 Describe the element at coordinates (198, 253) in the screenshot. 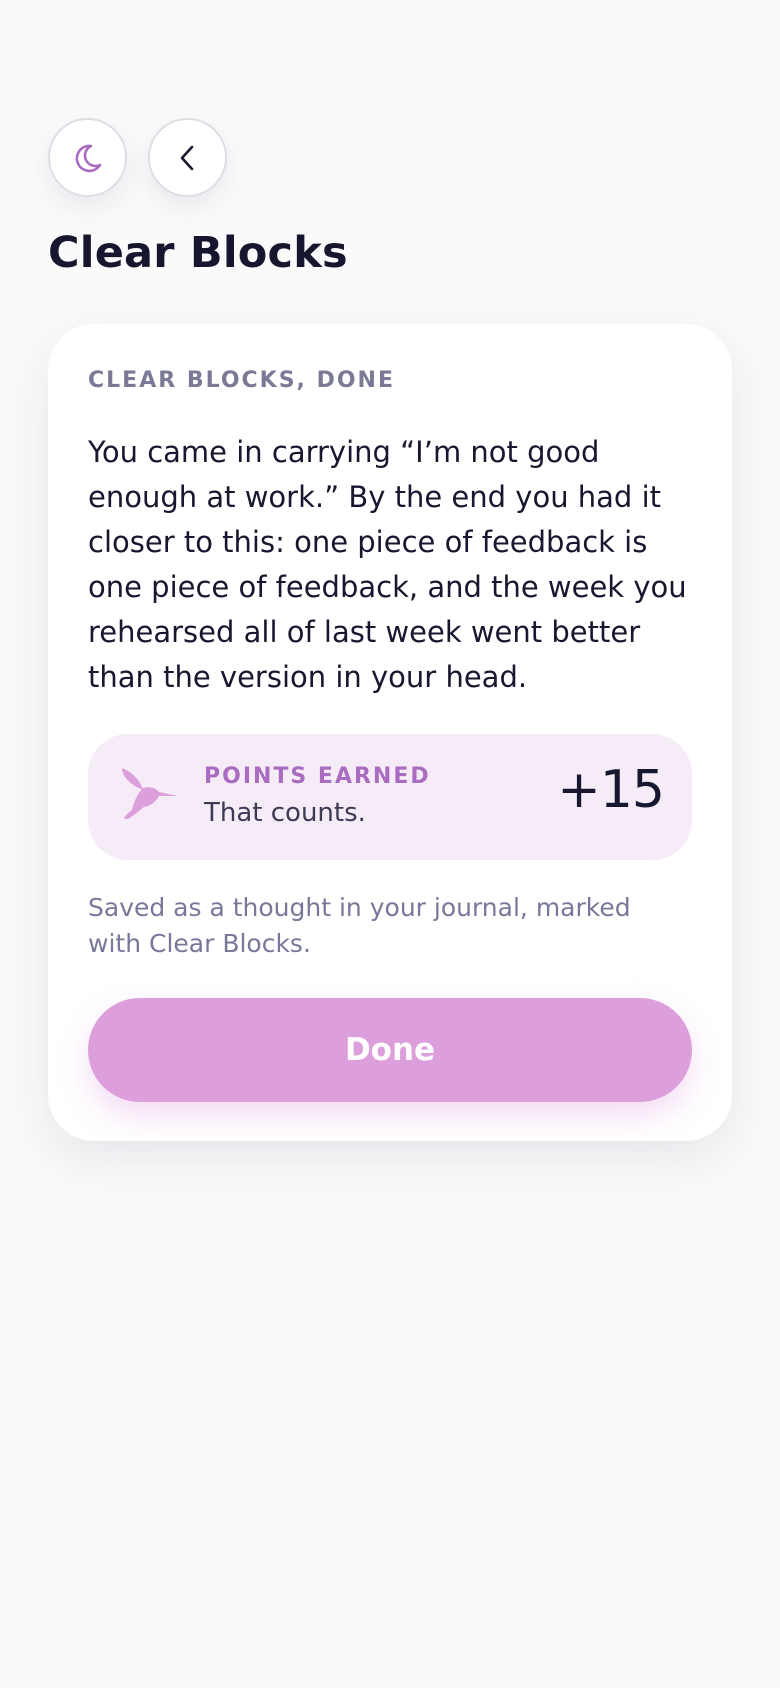

I see `page-title: Clear Blocks` at that location.